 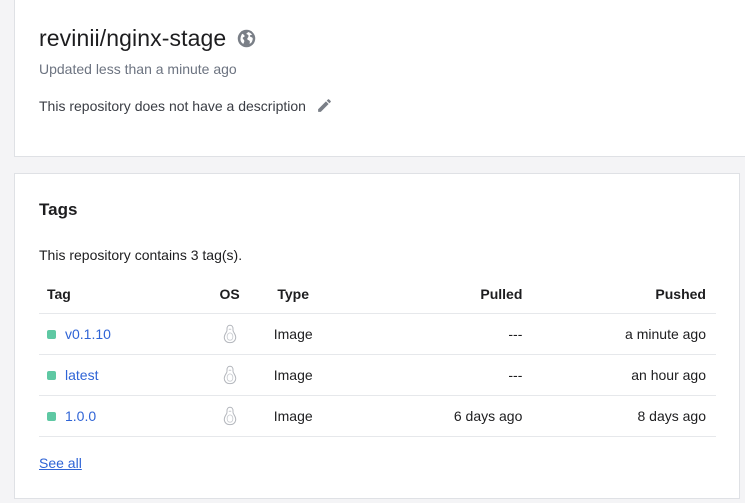 I want to click on tag-link: latest, so click(x=81, y=375).